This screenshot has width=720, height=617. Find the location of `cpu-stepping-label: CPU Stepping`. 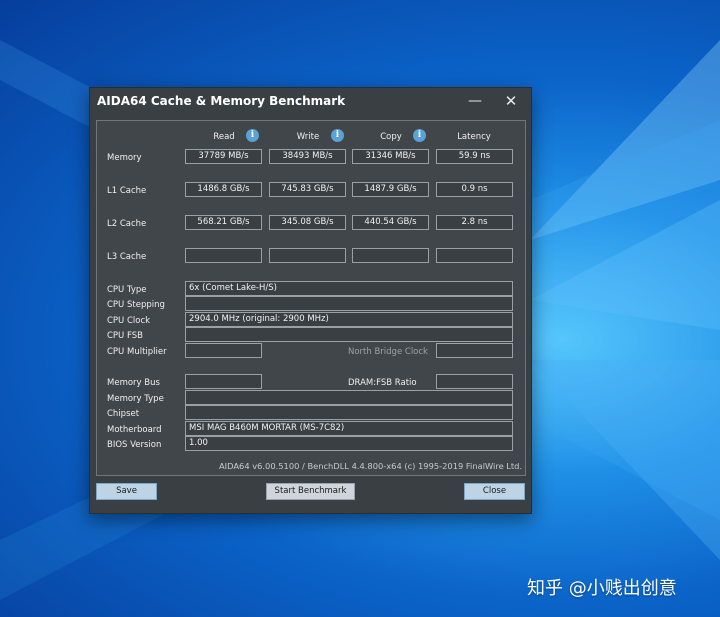

cpu-stepping-label: CPU Stepping is located at coordinates (136, 305).